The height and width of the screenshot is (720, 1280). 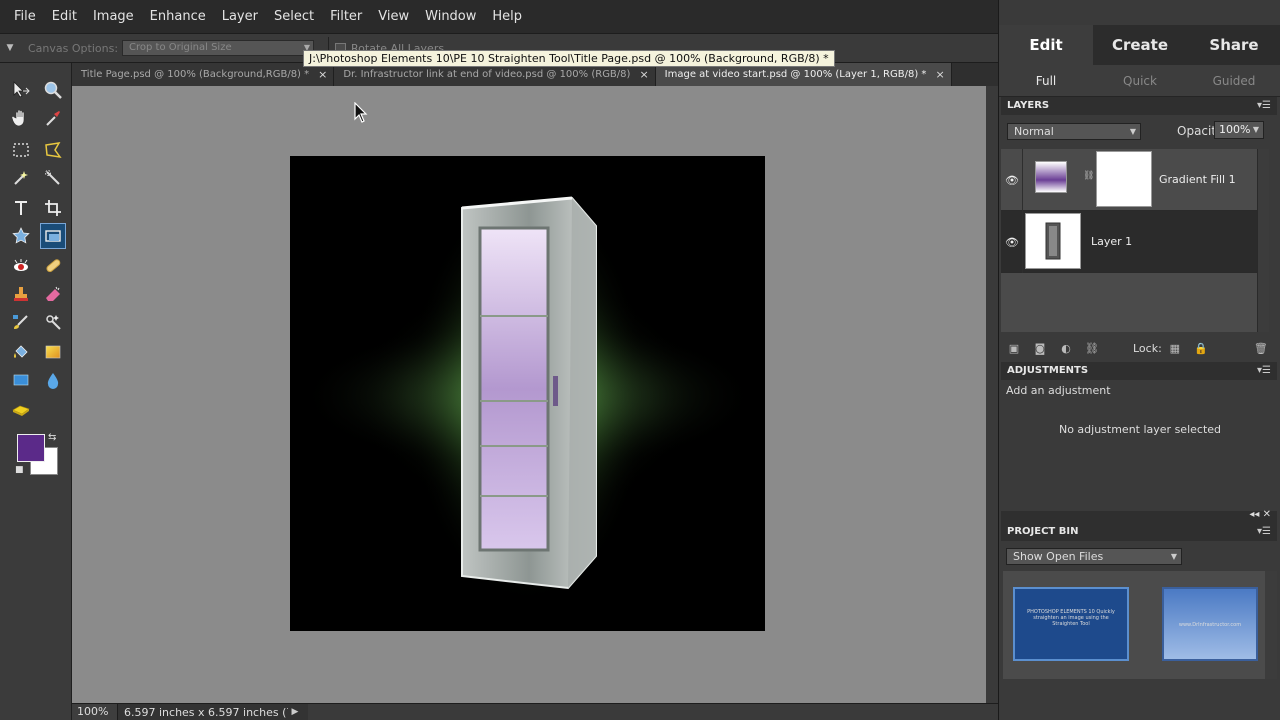 I want to click on red-eye-tool-icon, so click(x=21, y=266).